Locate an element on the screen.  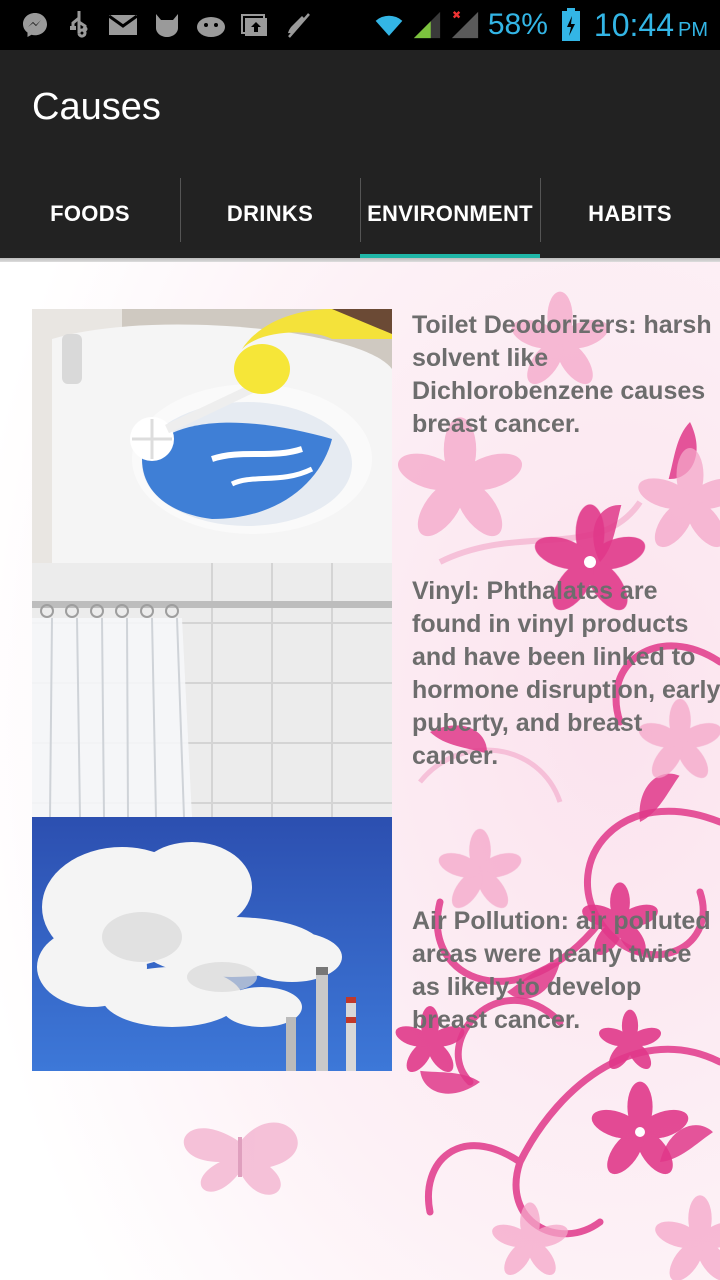
app-title: Causes is located at coordinates (96, 107).